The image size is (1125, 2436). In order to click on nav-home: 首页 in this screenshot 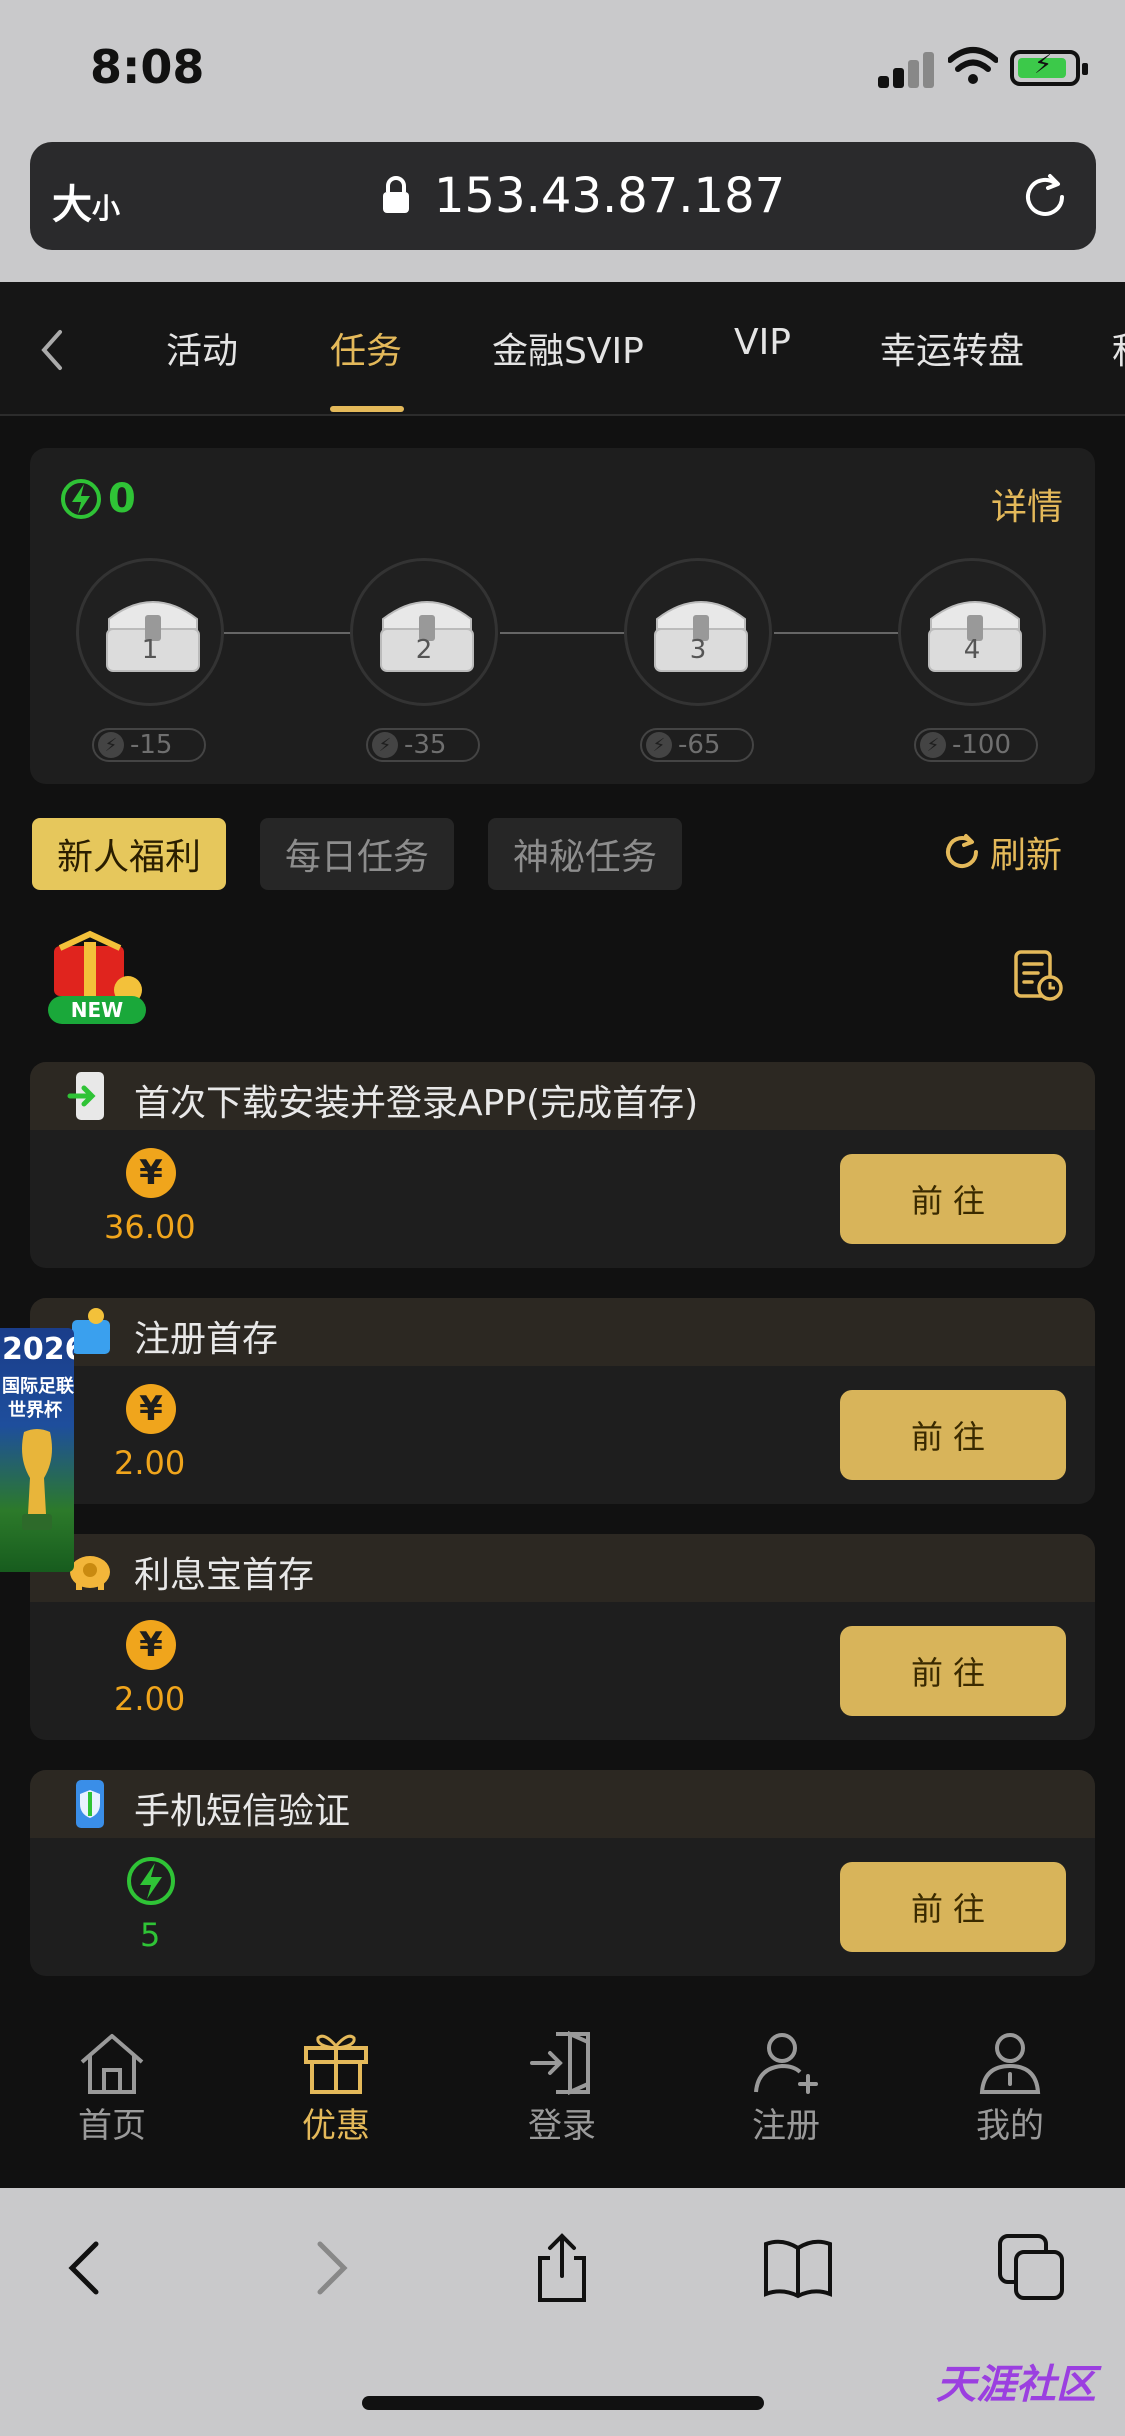, I will do `click(112, 2088)`.